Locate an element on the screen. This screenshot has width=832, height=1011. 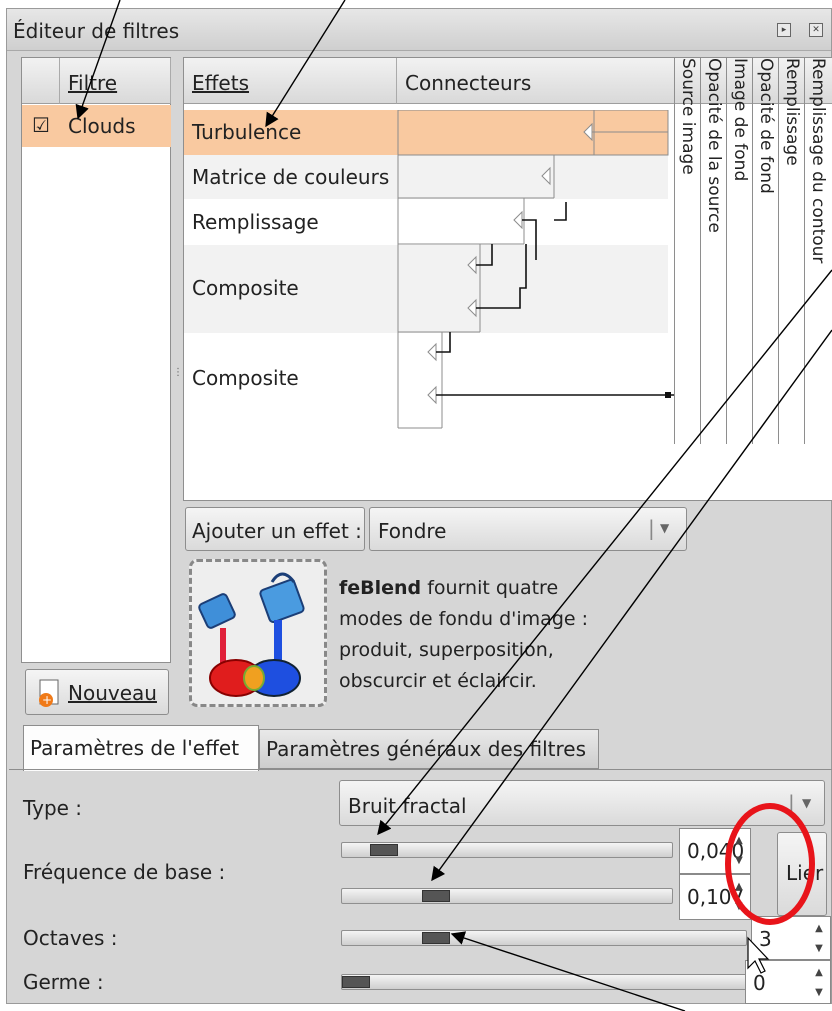
mouse-cursor-icon is located at coordinates (758, 955).